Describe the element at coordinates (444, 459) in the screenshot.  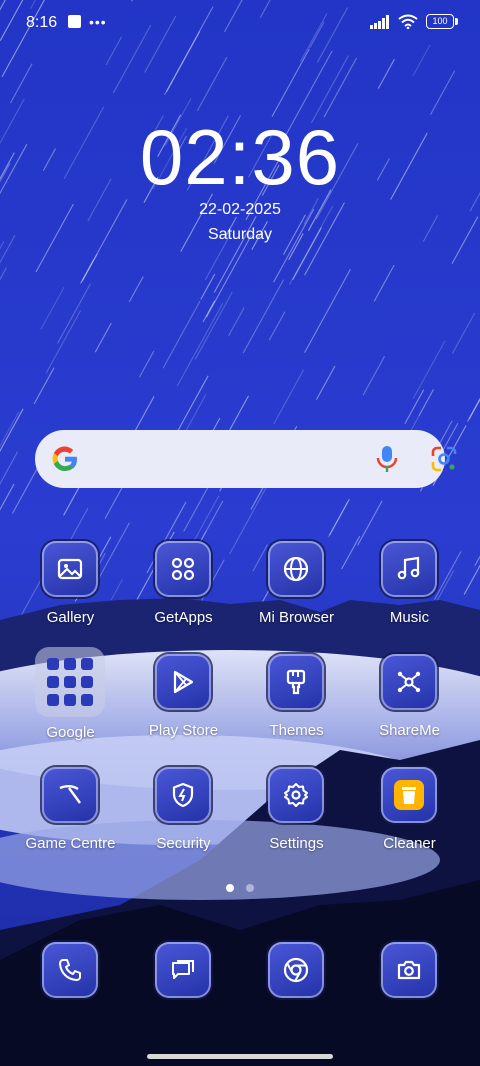
I see `google-lens-icon` at that location.